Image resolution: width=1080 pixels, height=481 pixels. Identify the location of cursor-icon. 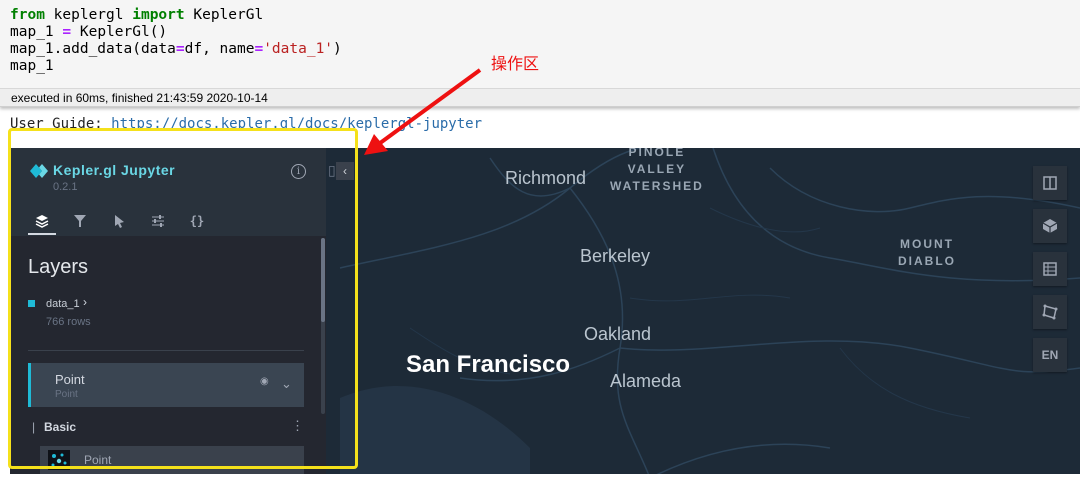
(119, 221).